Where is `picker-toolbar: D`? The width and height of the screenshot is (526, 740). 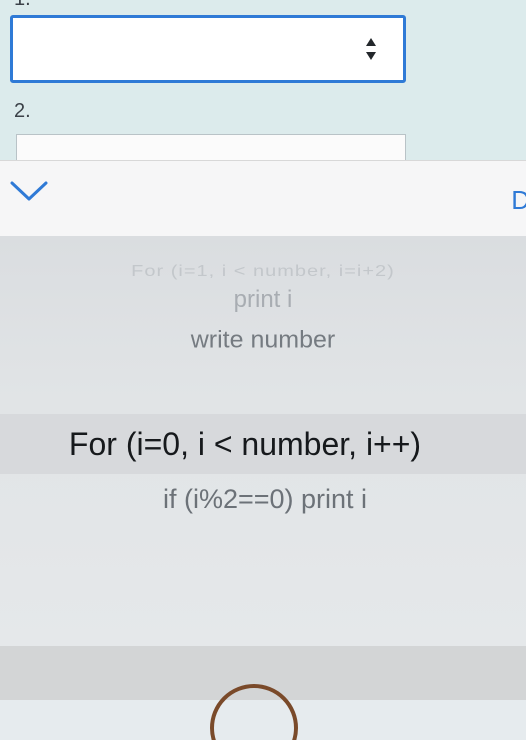 picker-toolbar: D is located at coordinates (263, 198).